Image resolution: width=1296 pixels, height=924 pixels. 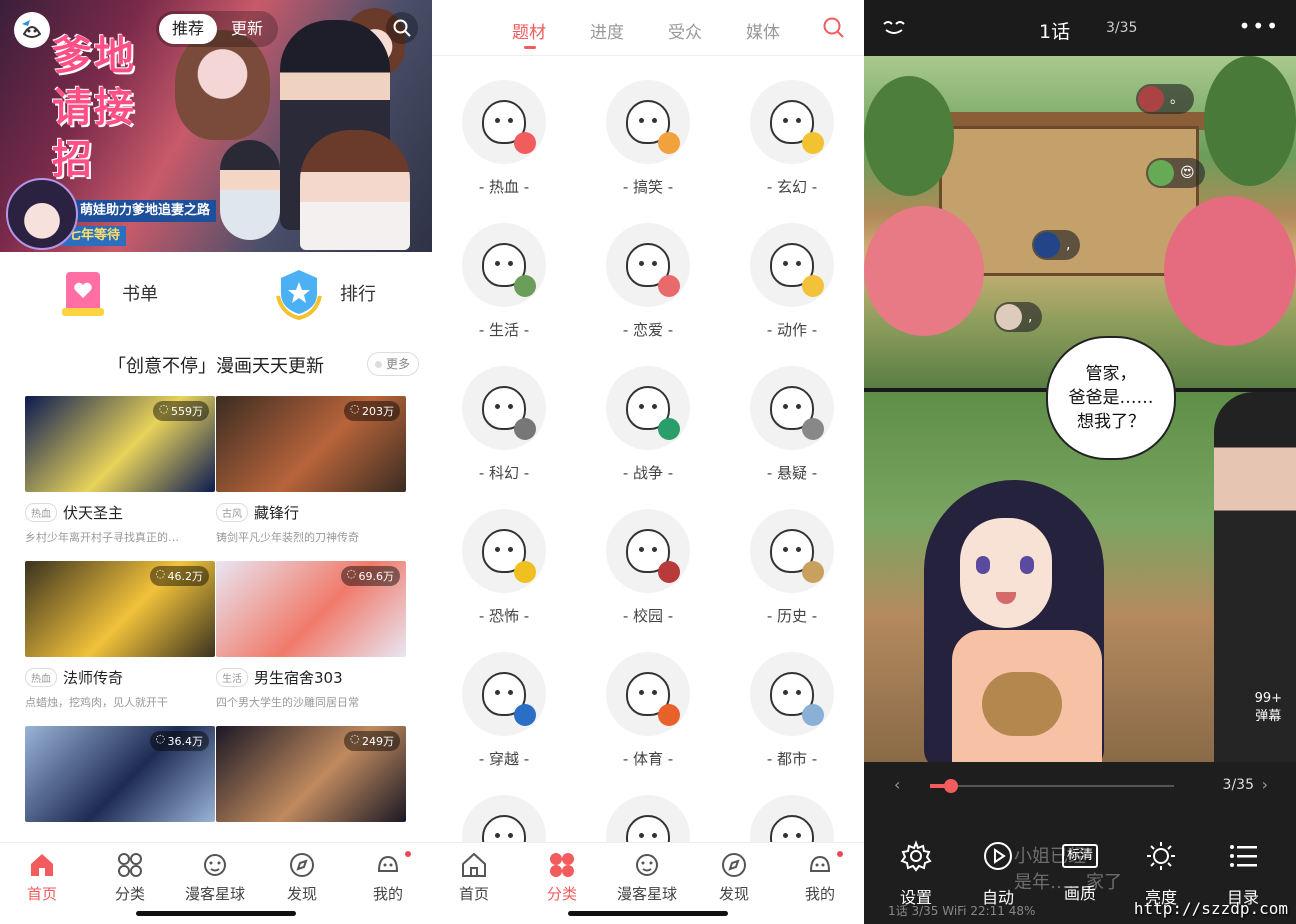 I want to click on comic-cover: 69.6万, so click(x=311, y=609).